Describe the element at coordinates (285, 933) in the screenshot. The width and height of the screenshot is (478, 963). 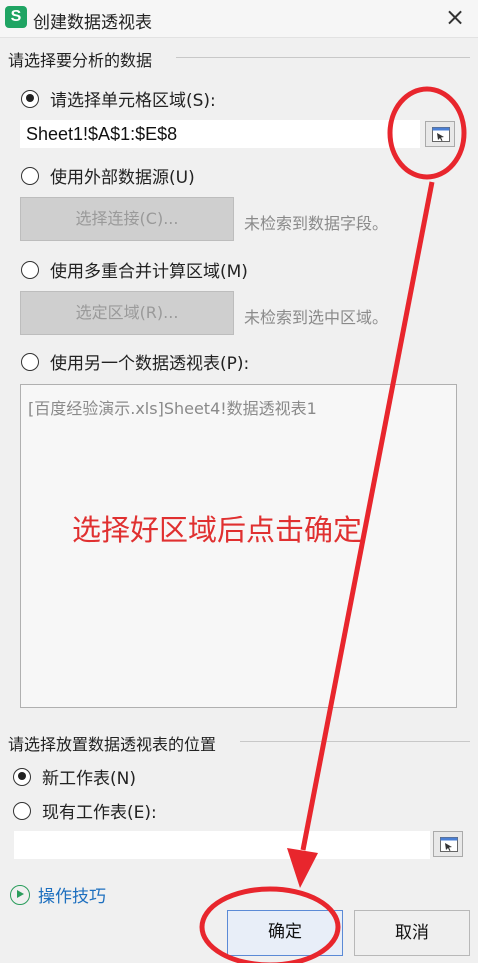
I see `ok-button: 确定` at that location.